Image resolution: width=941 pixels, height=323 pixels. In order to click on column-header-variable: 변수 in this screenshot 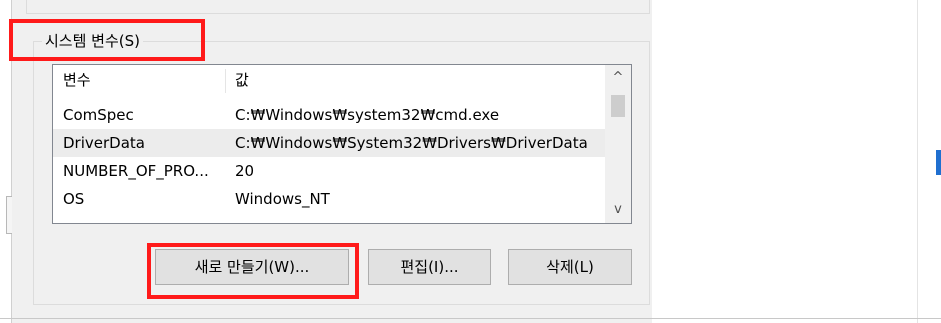, I will do `click(77, 80)`.